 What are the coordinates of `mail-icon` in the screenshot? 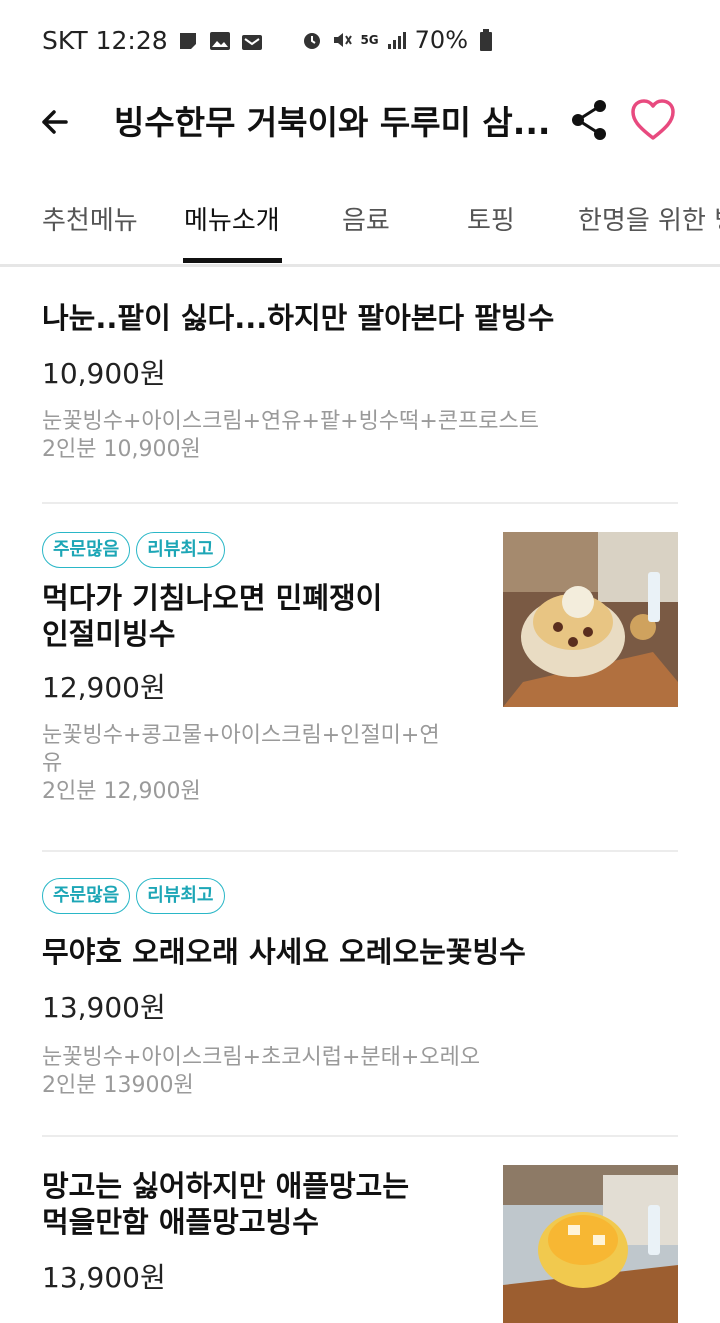 It's located at (252, 41).